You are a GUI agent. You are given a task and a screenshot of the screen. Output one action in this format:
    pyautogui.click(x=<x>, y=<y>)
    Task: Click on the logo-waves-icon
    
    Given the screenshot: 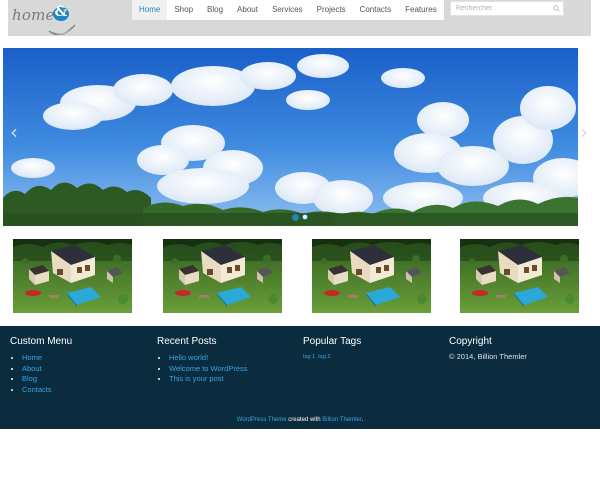 What is the action you would take?
    pyautogui.click(x=62, y=29)
    